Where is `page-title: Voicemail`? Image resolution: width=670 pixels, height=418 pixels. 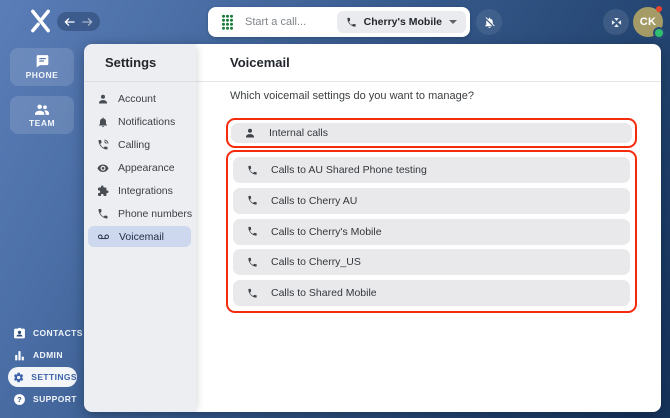 page-title: Voicemail is located at coordinates (428, 63).